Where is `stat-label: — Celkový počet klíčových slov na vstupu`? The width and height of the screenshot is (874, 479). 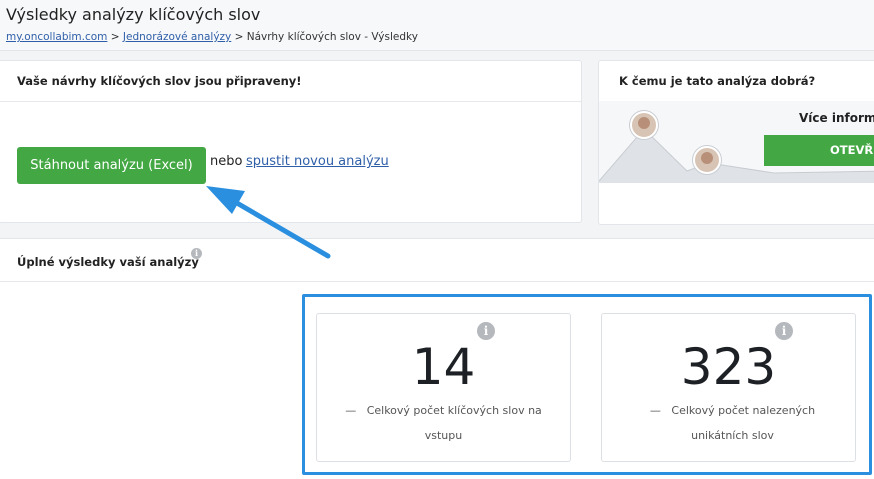
stat-label: — Celkový počet klíčových slov na vstupu is located at coordinates (443, 423).